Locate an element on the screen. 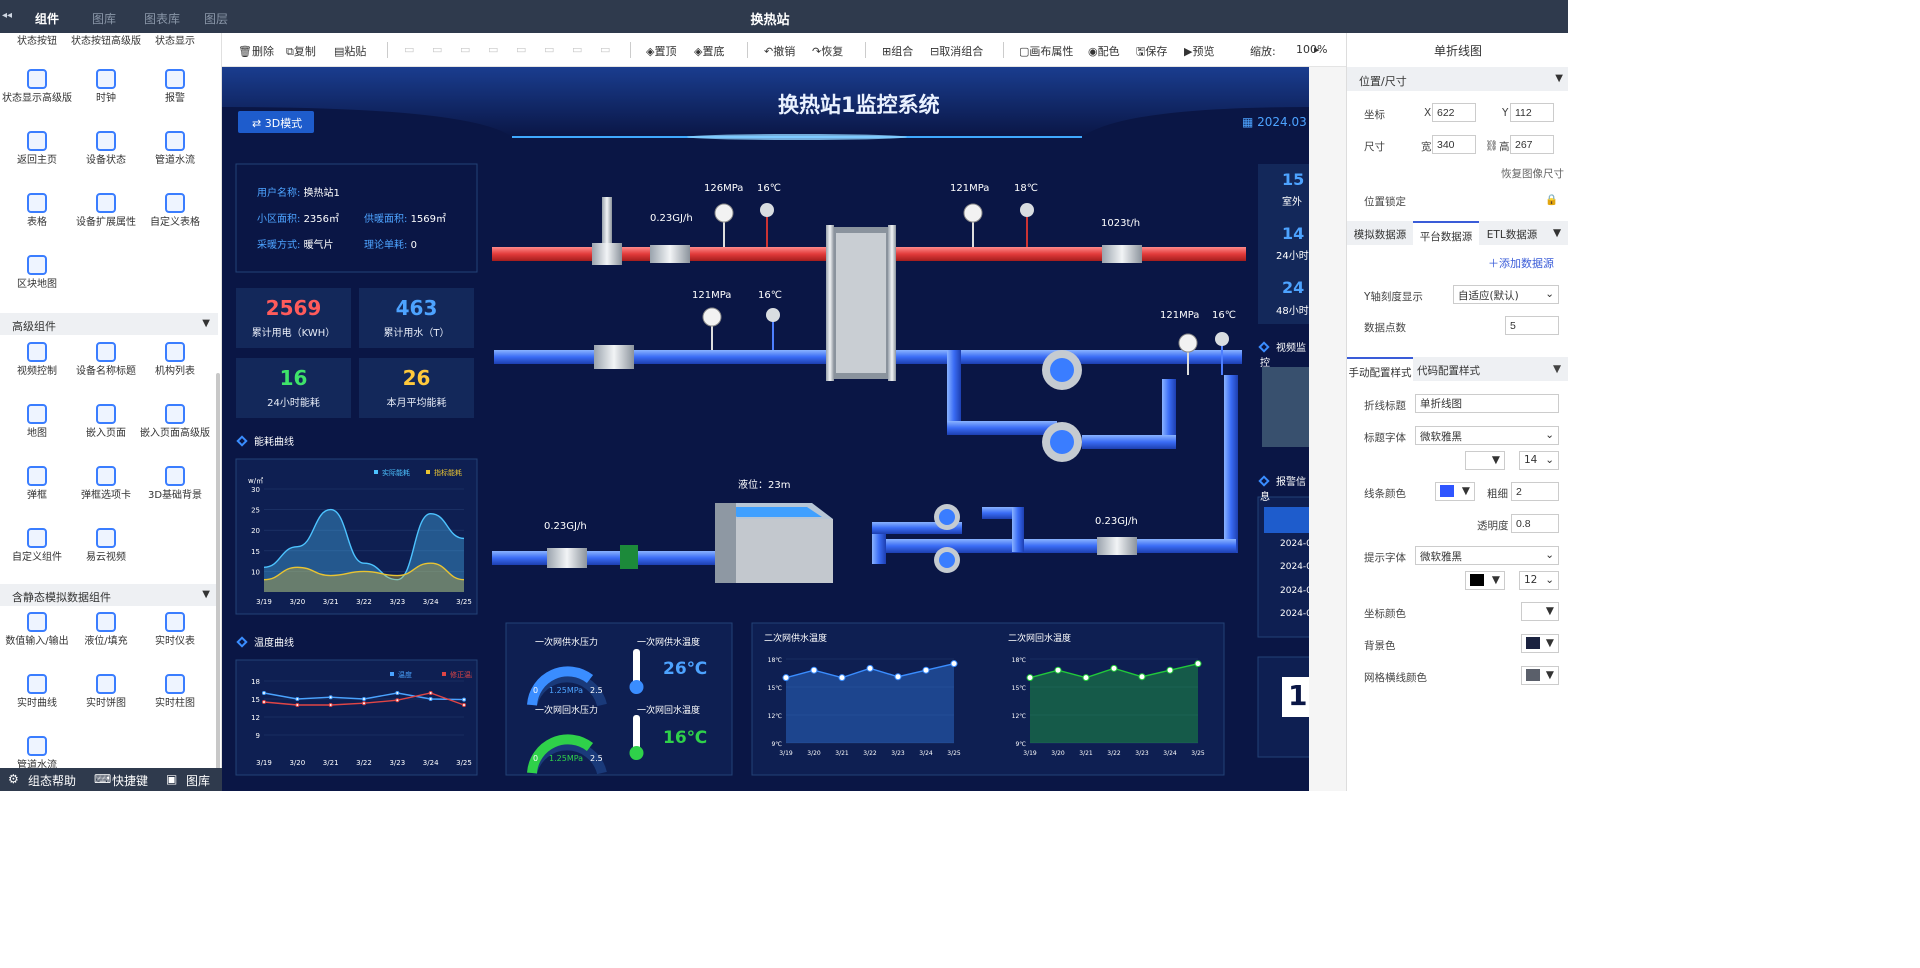  gallery-button: 图库 is located at coordinates (198, 780).